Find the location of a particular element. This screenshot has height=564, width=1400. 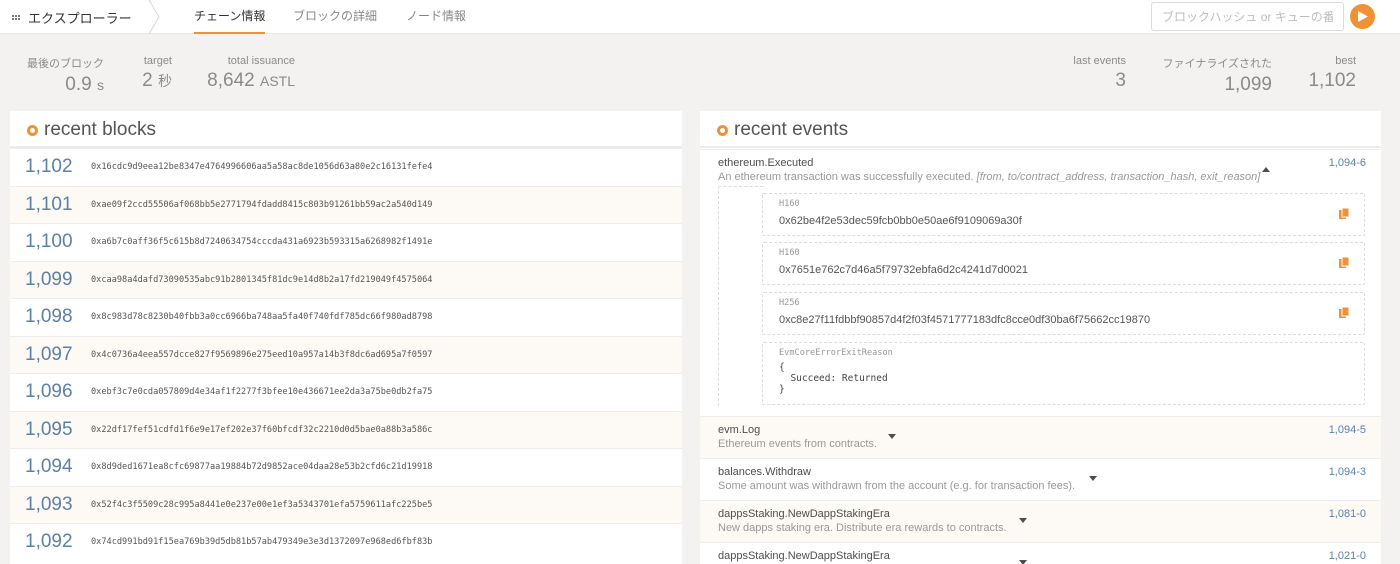

app-label: エクスプローラー is located at coordinates (80, 18).